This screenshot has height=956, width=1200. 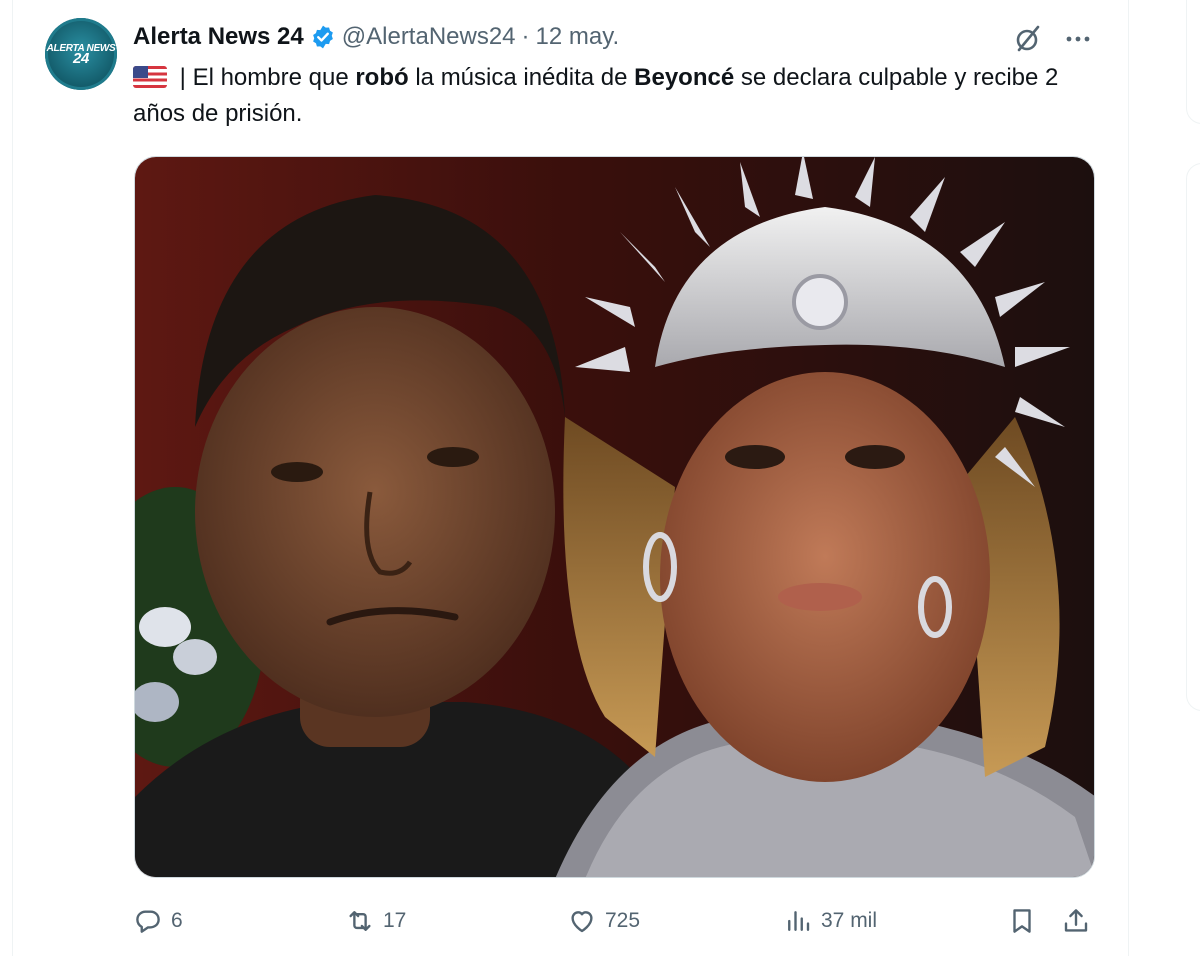 I want to click on sidebar-card-top, so click(x=1193, y=62).